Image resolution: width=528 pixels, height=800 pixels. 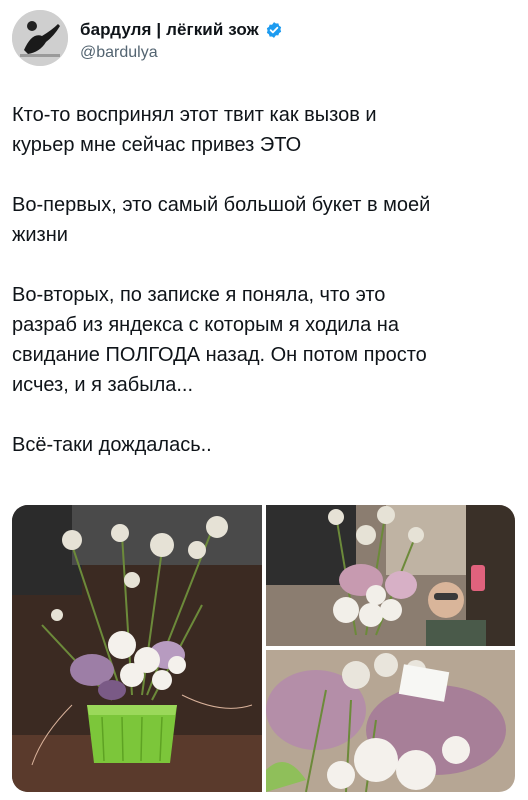 I want to click on bouquet-closeup-with-note-photo-icon, so click(x=390, y=721).